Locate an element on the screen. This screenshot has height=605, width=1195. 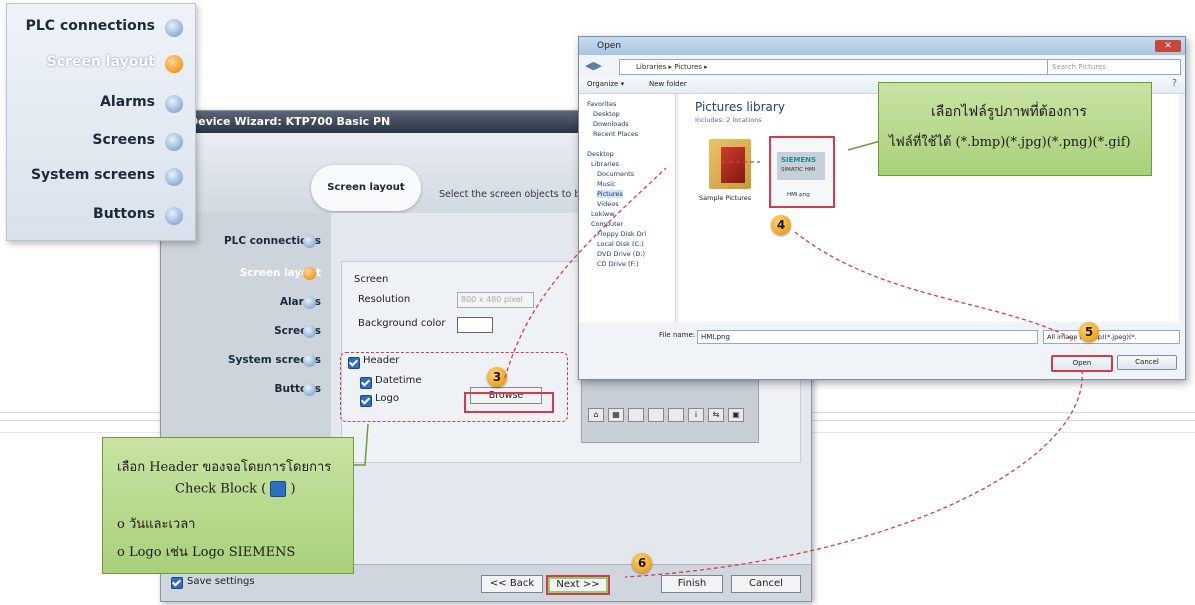
callout-line: Check Block ( ) is located at coordinates (235, 489).